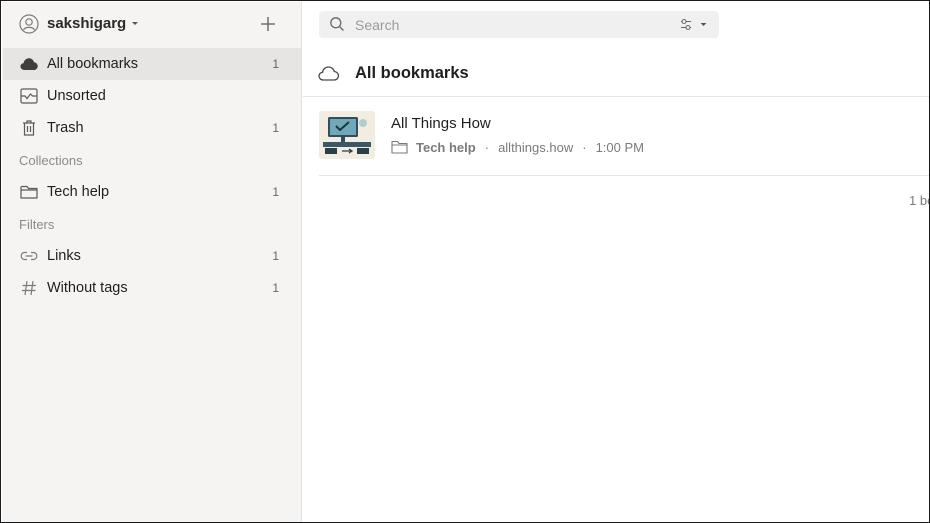 This screenshot has width=930, height=523. I want to click on sidebar-item-tech-help: Tech help 1, so click(152, 192).